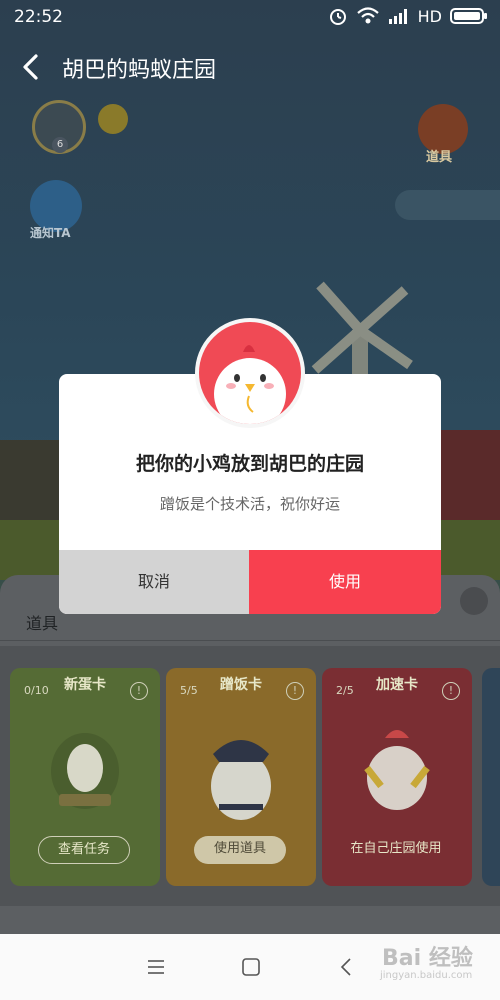  I want to click on status-bar: 22:52 HD, so click(250, 17).